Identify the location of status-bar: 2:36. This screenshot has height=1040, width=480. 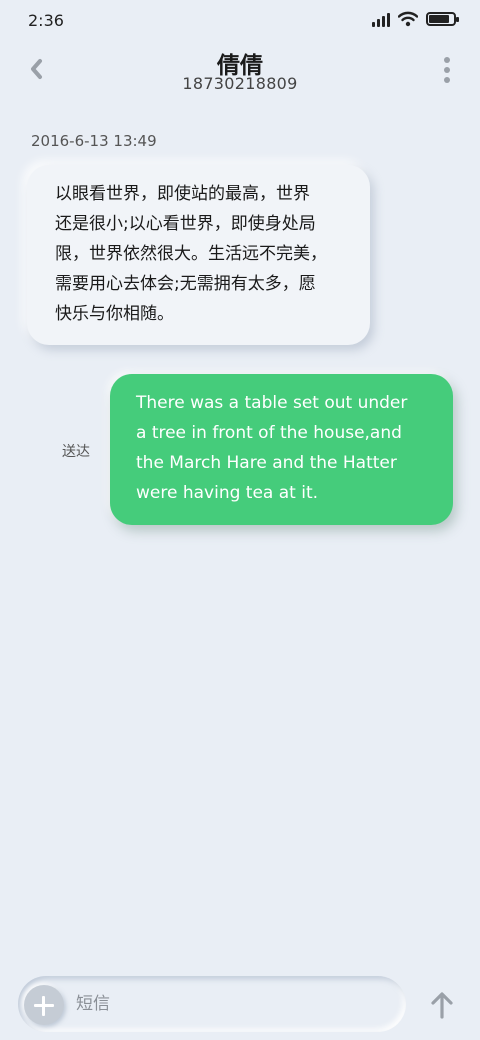
(240, 20).